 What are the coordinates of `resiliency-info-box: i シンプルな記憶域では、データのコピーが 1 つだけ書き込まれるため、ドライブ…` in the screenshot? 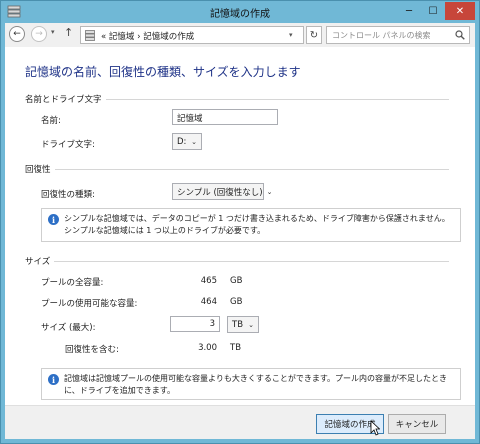 It's located at (251, 225).